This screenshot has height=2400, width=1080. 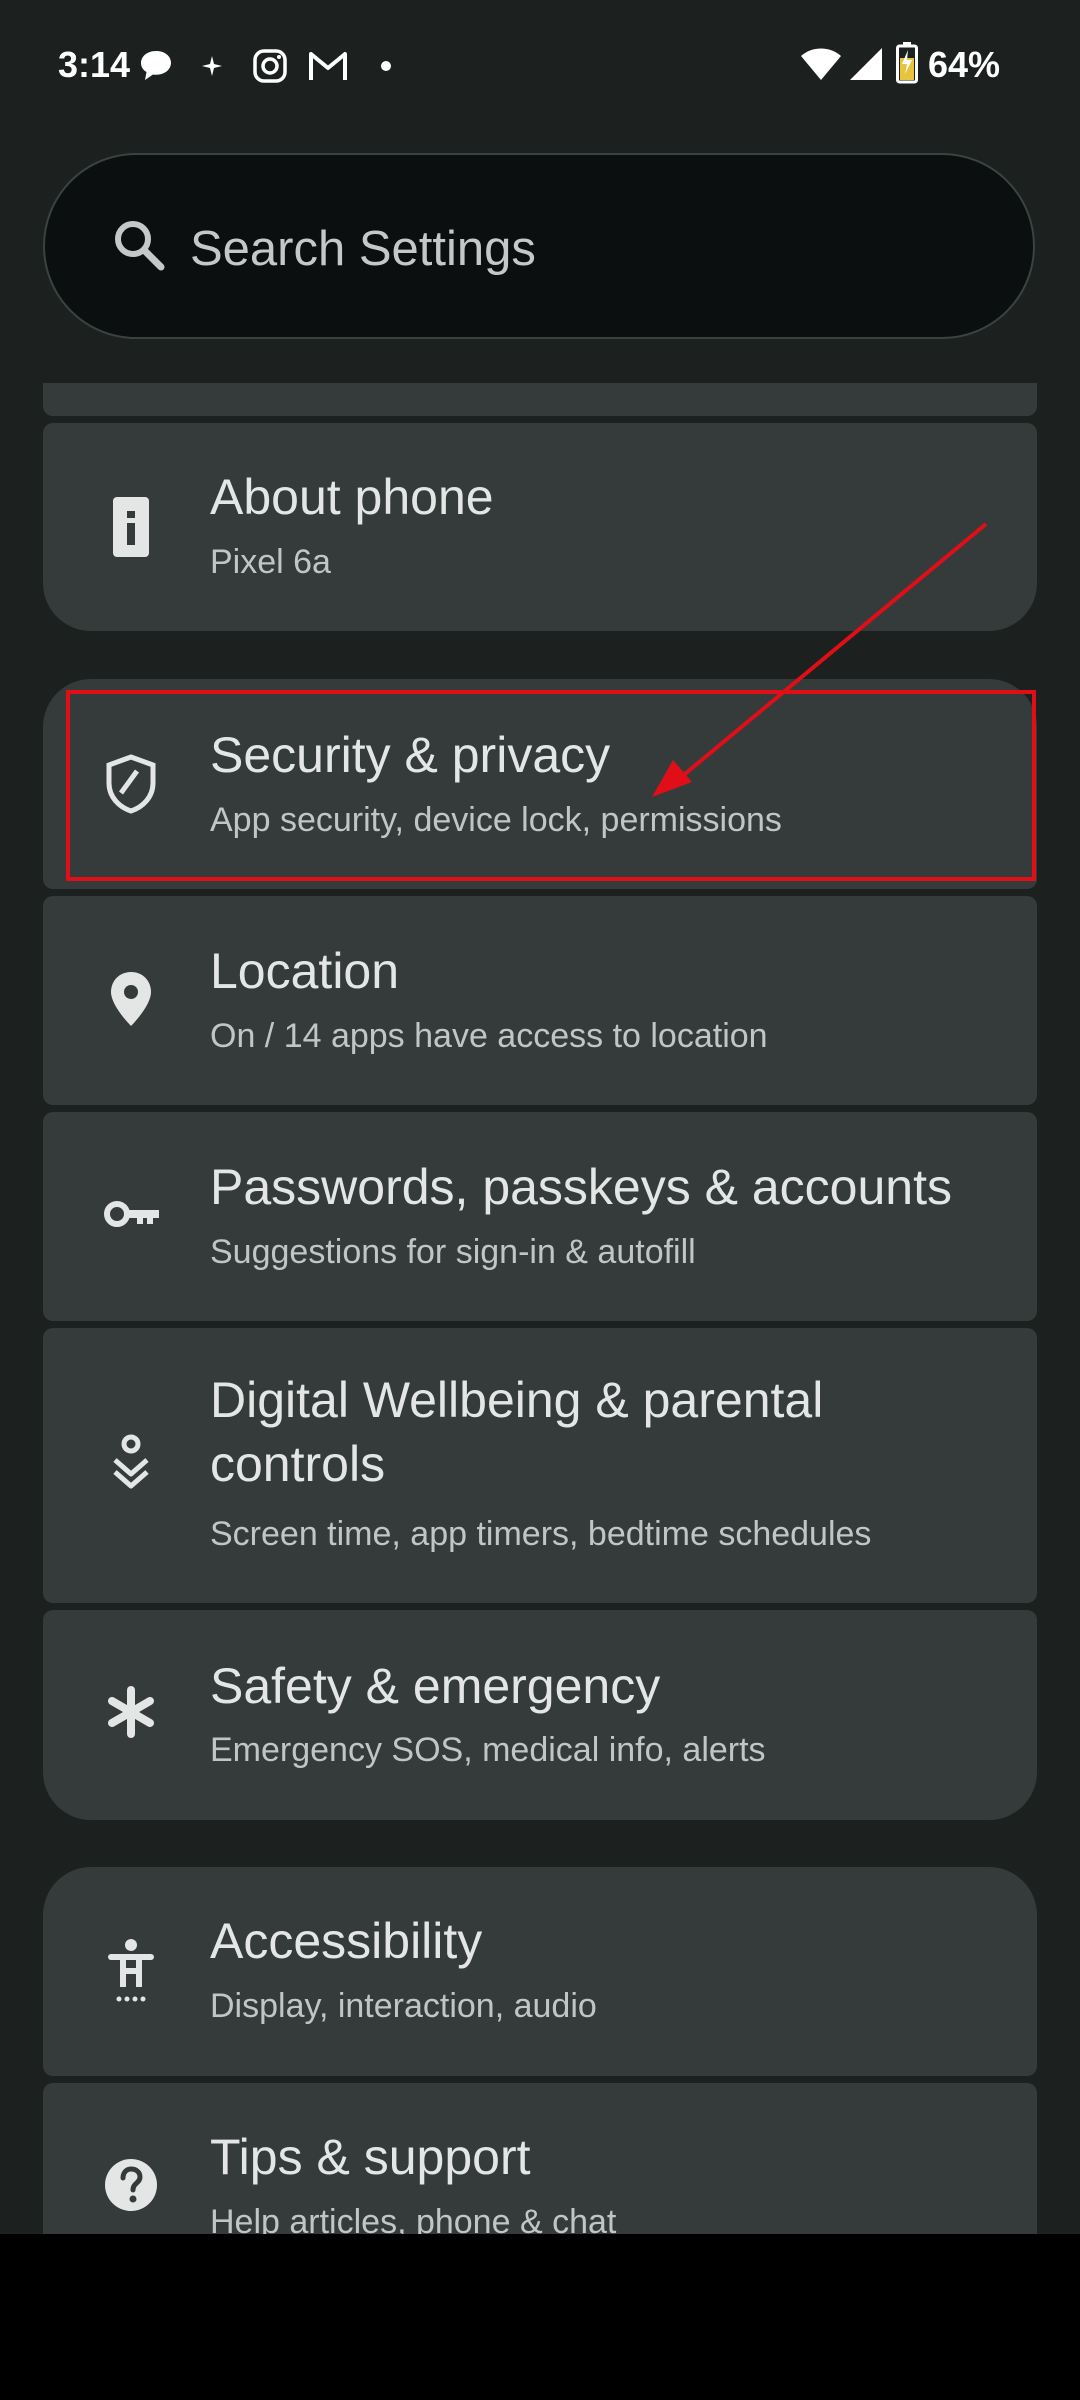 I want to click on item-title: Safety & emergency, so click(x=435, y=1686).